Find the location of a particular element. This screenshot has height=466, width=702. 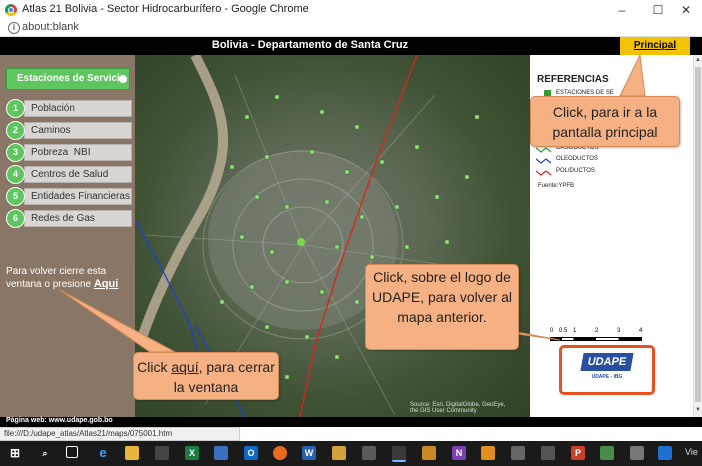

callout-close: Click aquí, para cerrar la ventana is located at coordinates (206, 376).